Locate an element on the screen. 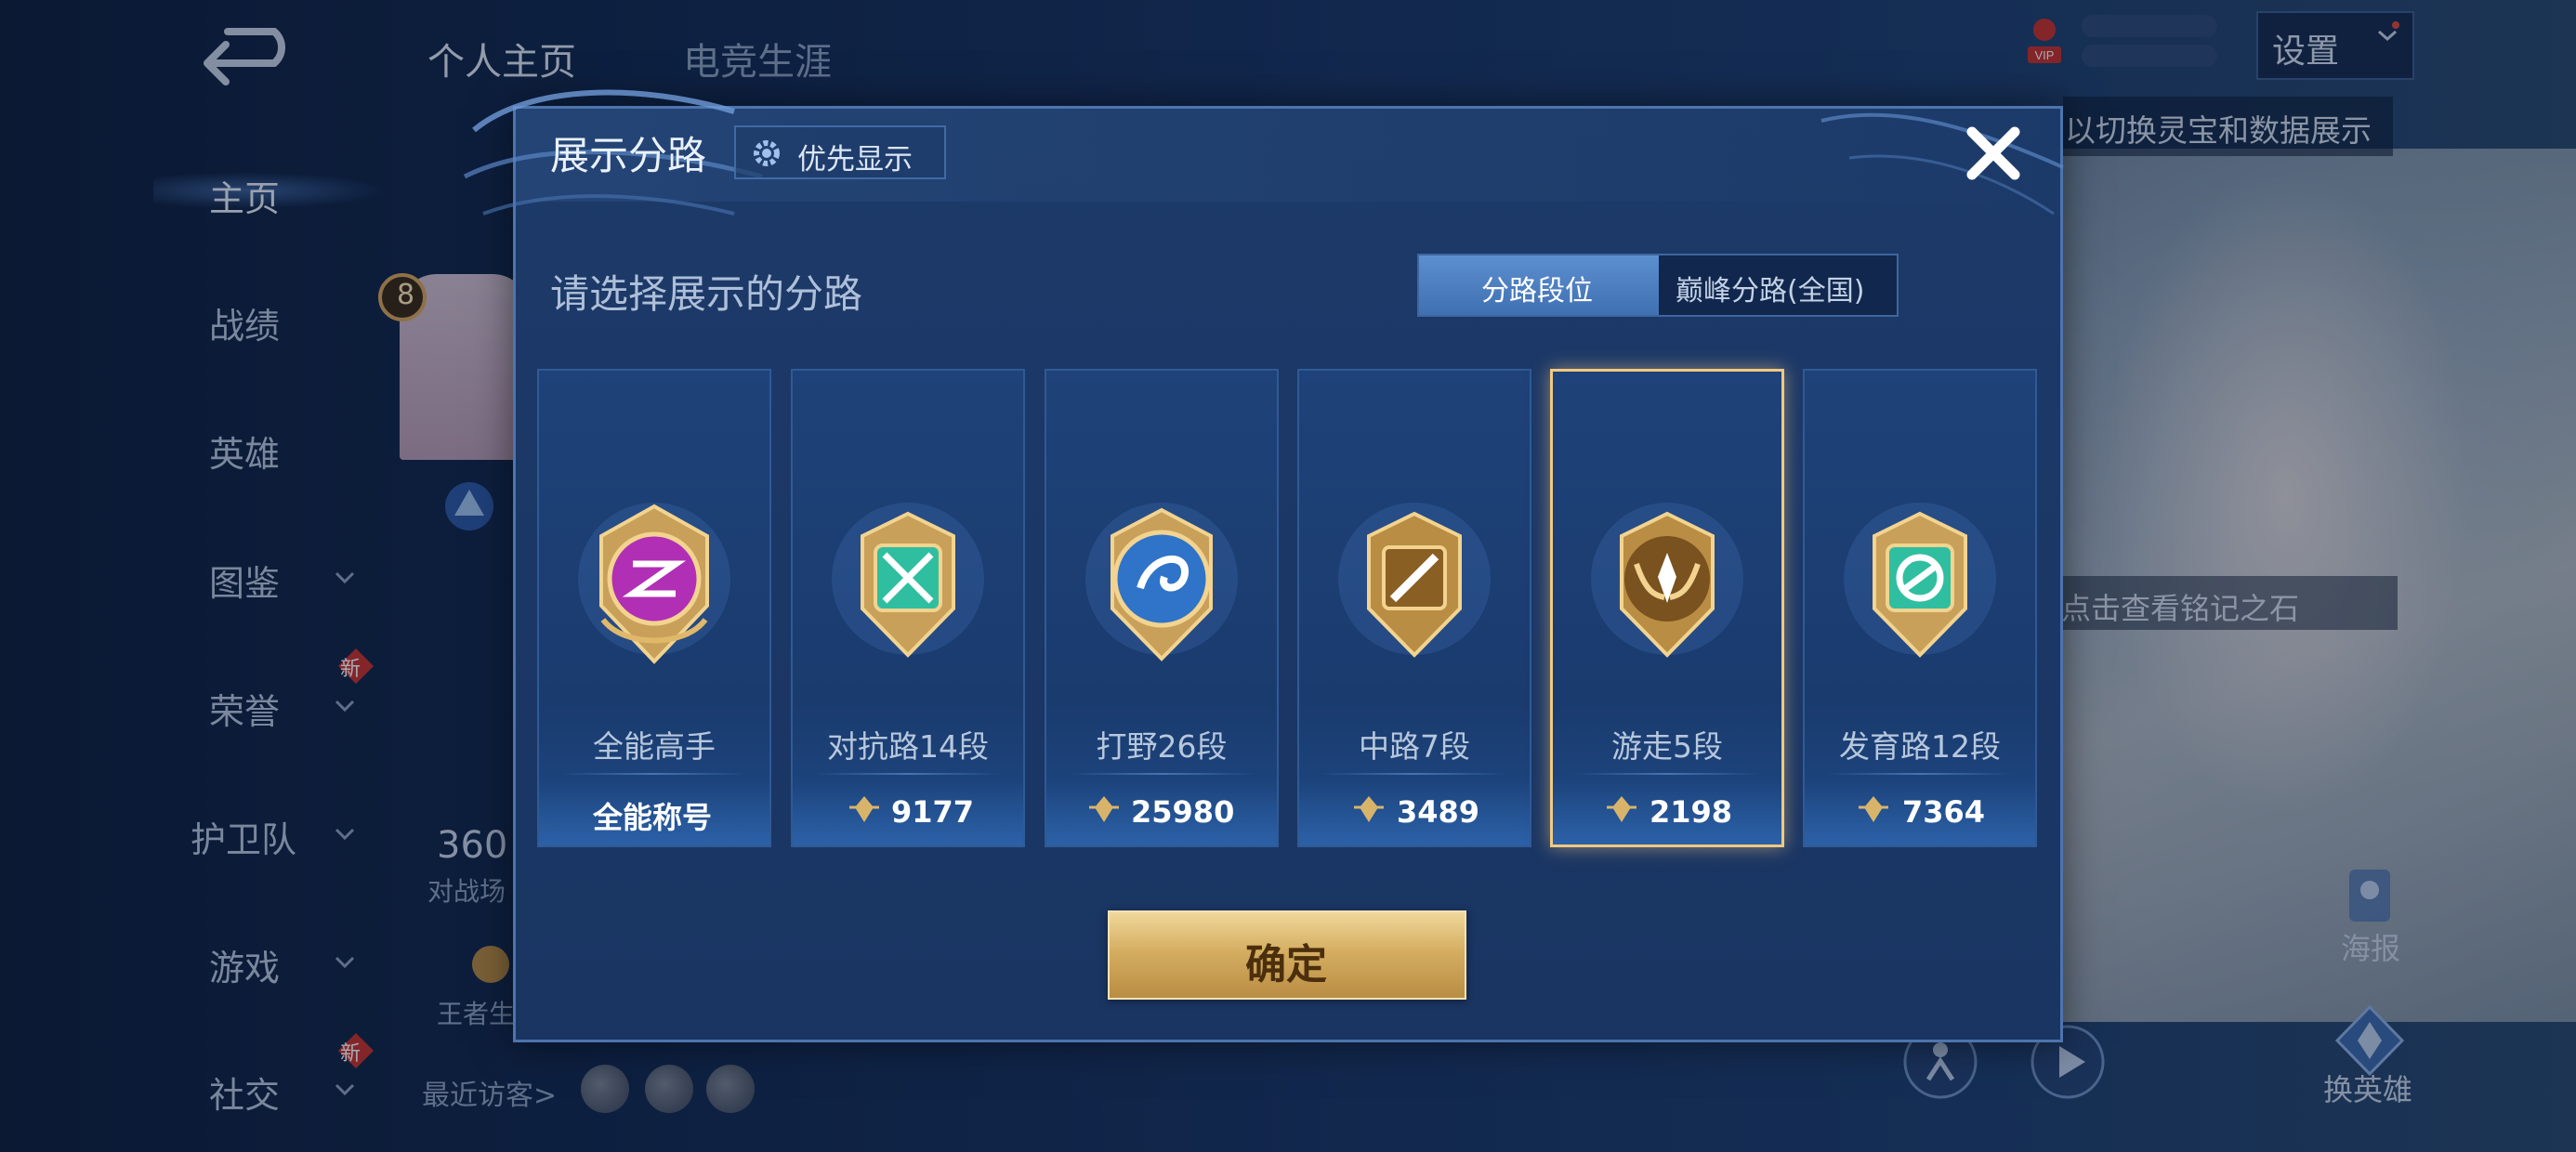  lane-card-value: 9177 is located at coordinates (933, 812).